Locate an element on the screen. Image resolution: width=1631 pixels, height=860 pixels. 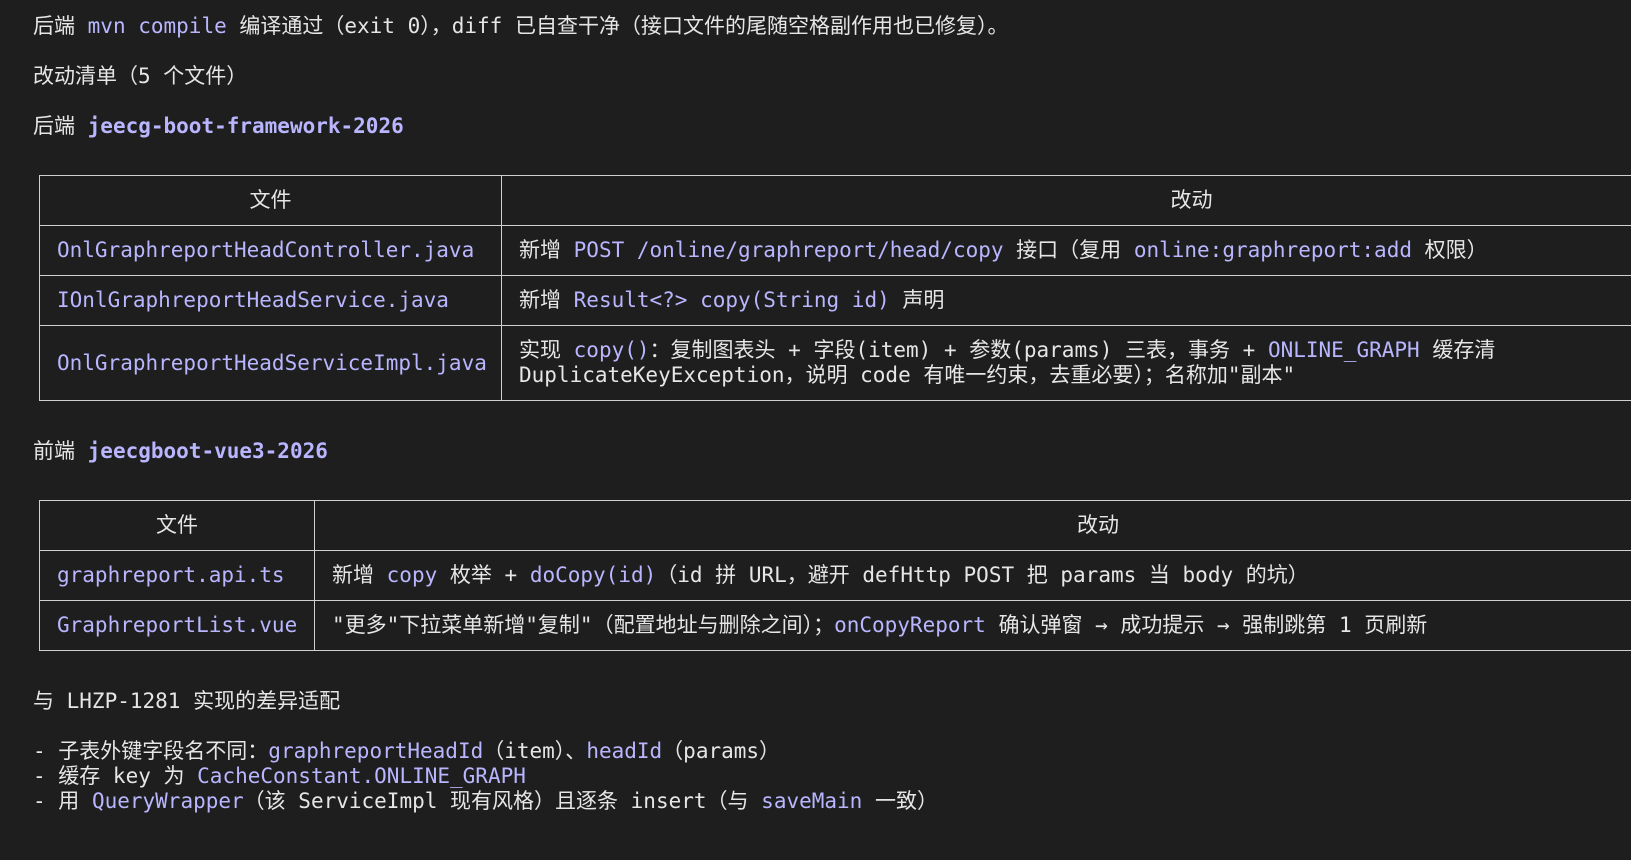
diff-list-item: - 缓存 key 为 CacheConstant.ONLINE_GRAPH is located at coordinates (279, 776).